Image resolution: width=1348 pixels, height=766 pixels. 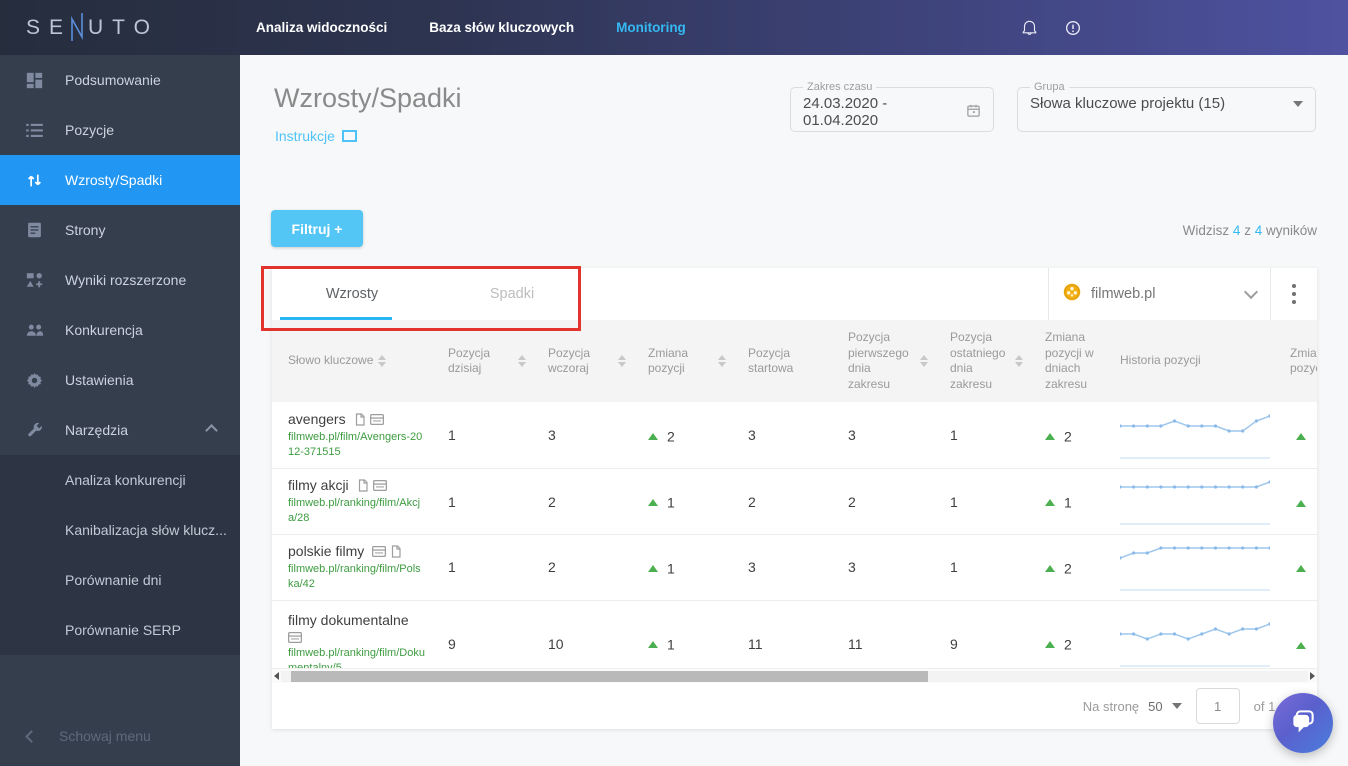 What do you see at coordinates (211, 430) in the screenshot?
I see `chevron-up-icon` at bounding box center [211, 430].